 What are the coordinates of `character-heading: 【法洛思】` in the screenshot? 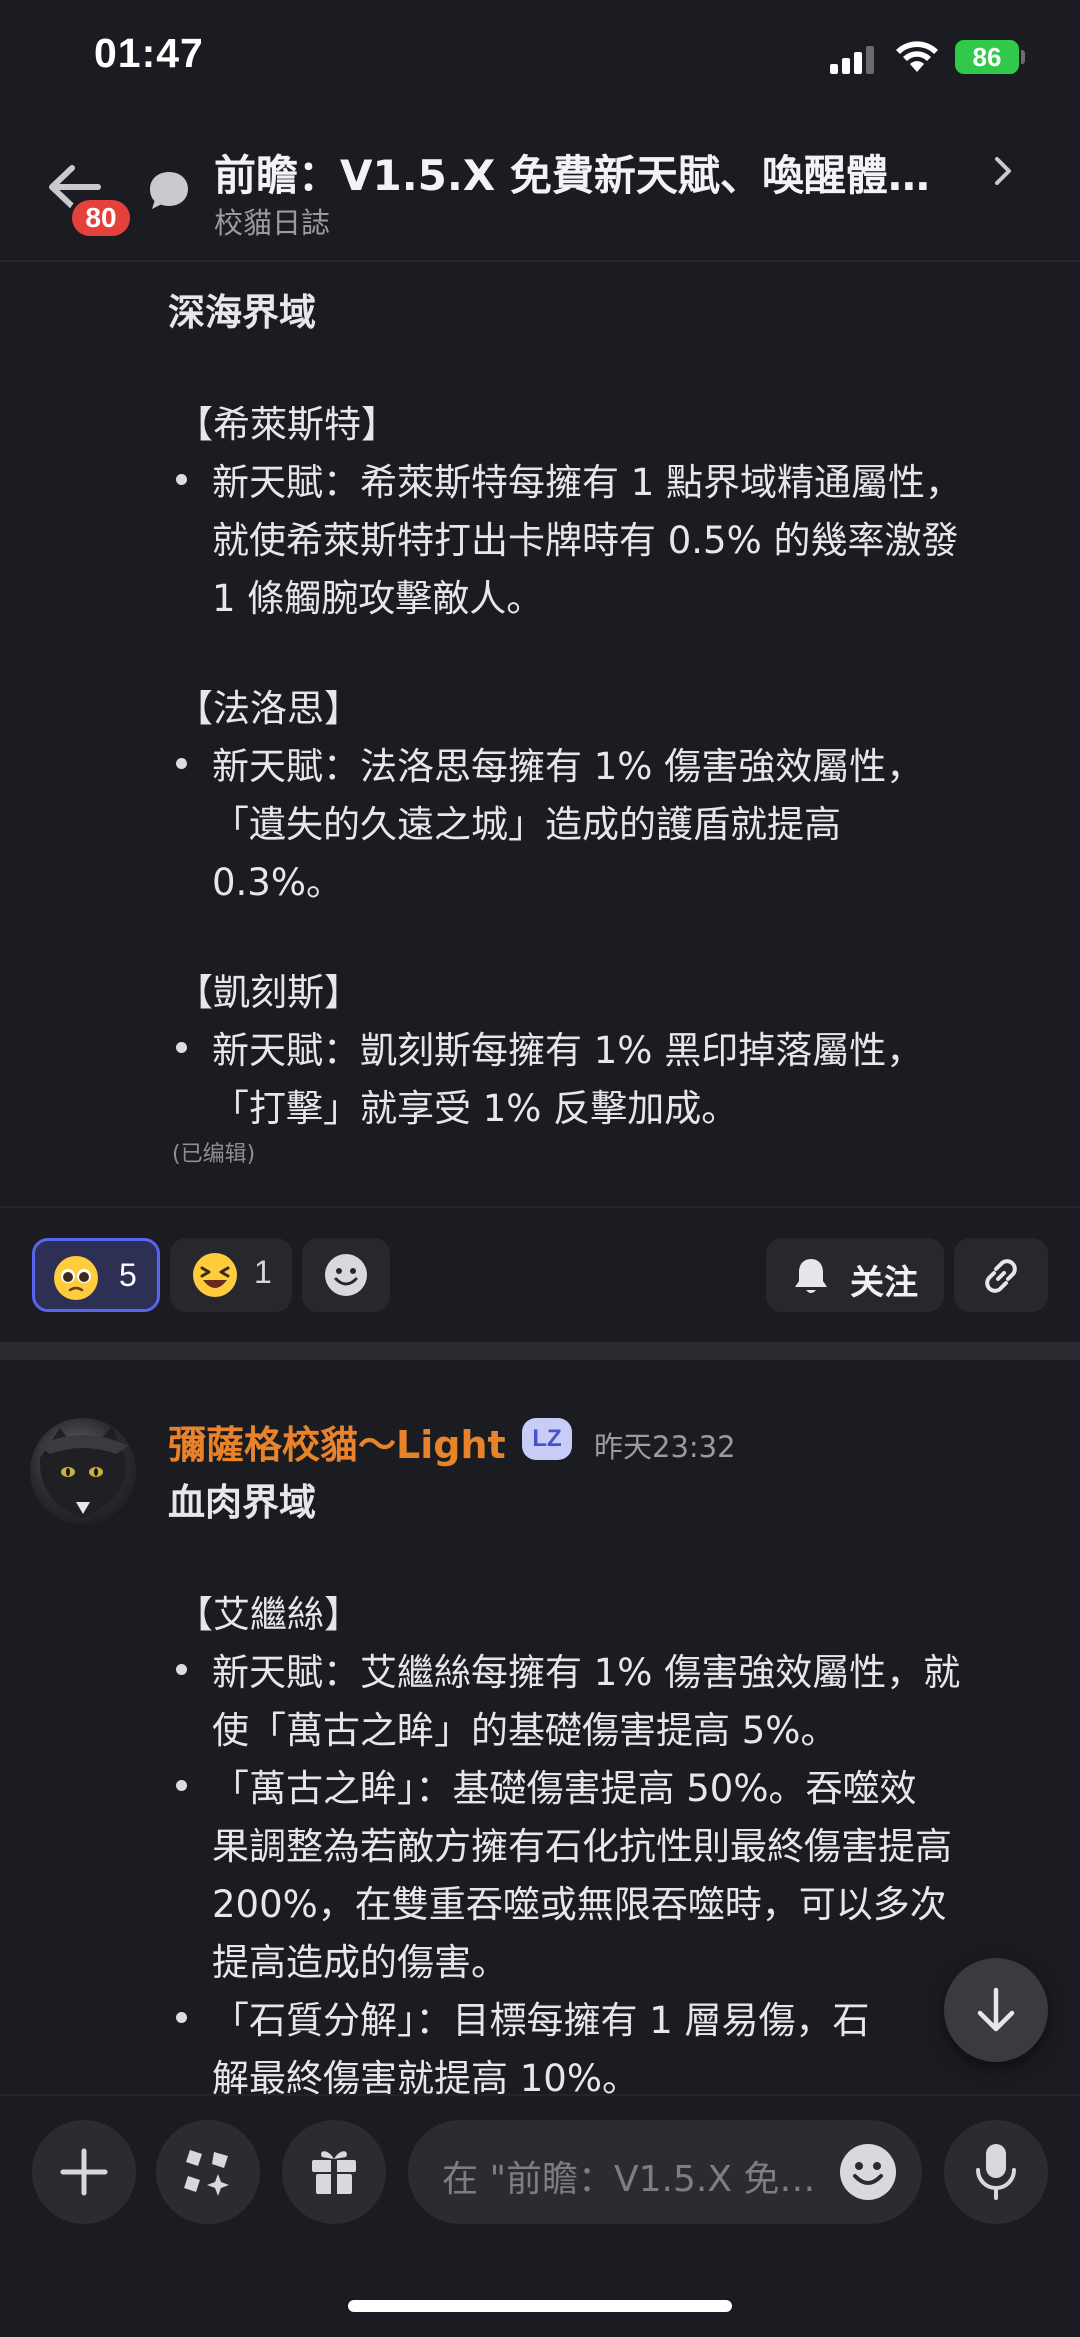 It's located at (268, 708).